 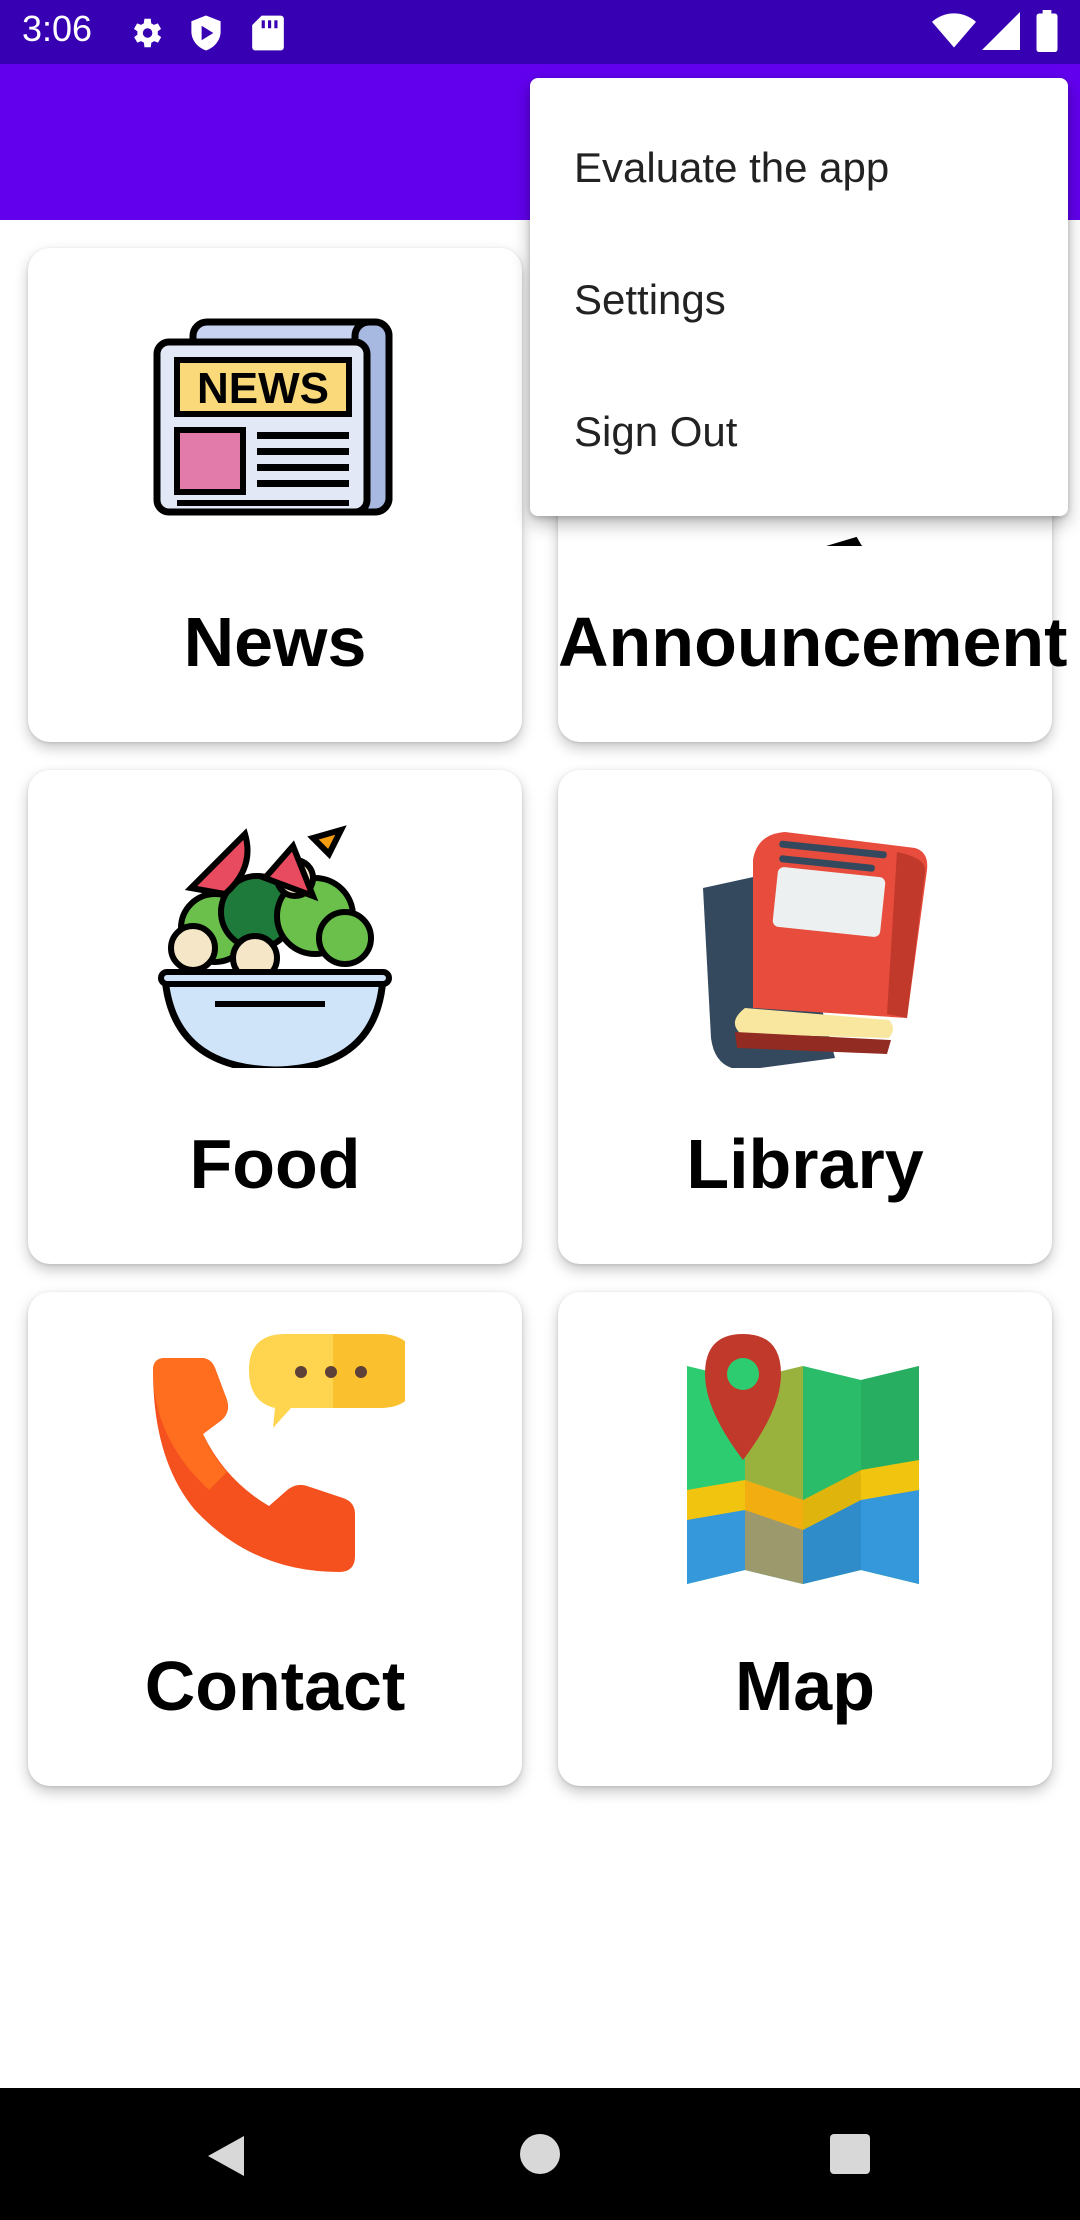 I want to click on status-bar: 3:06, so click(x=540, y=32).